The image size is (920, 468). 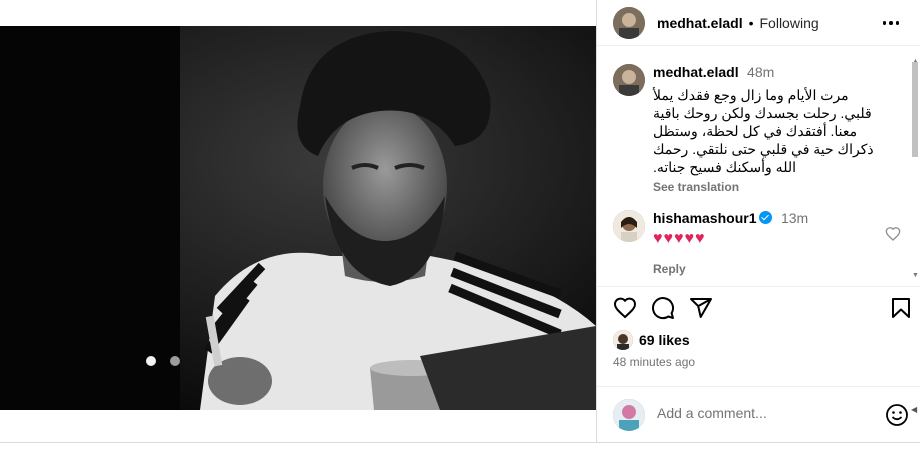 I want to click on comment-text: ♥♥♥♥♥, so click(x=679, y=238).